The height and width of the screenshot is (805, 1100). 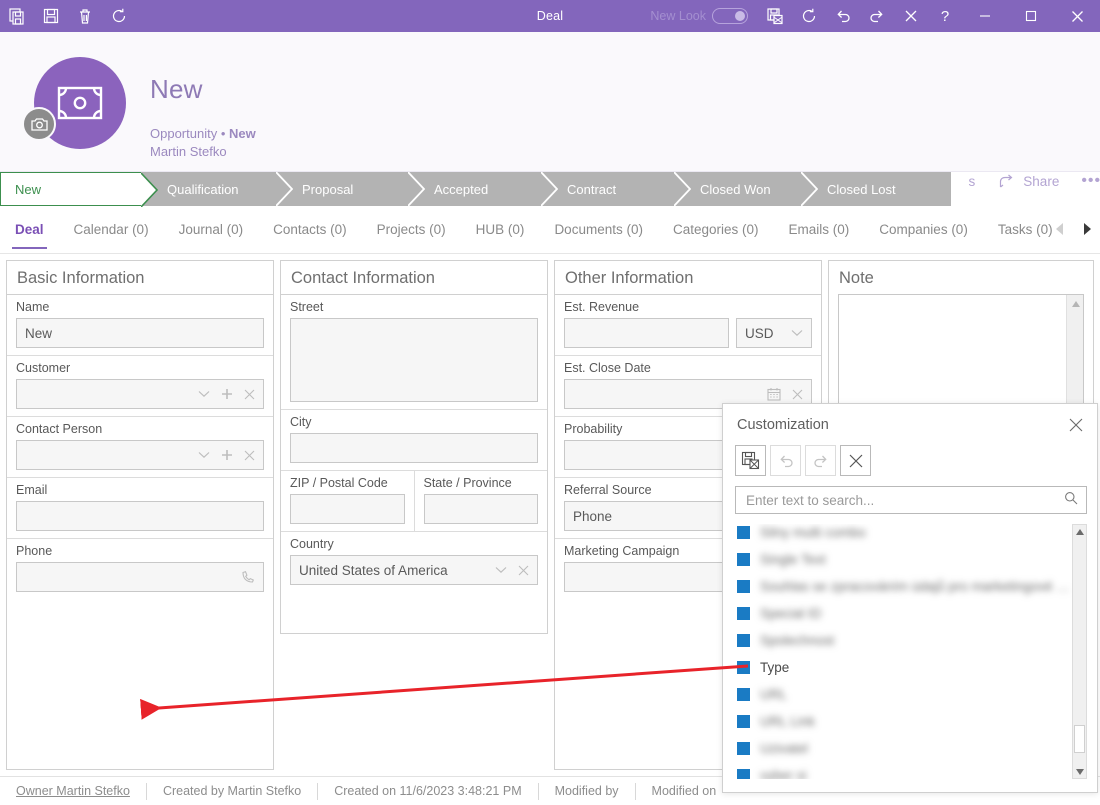 What do you see at coordinates (284, 189) in the screenshot?
I see `chevron-shape` at bounding box center [284, 189].